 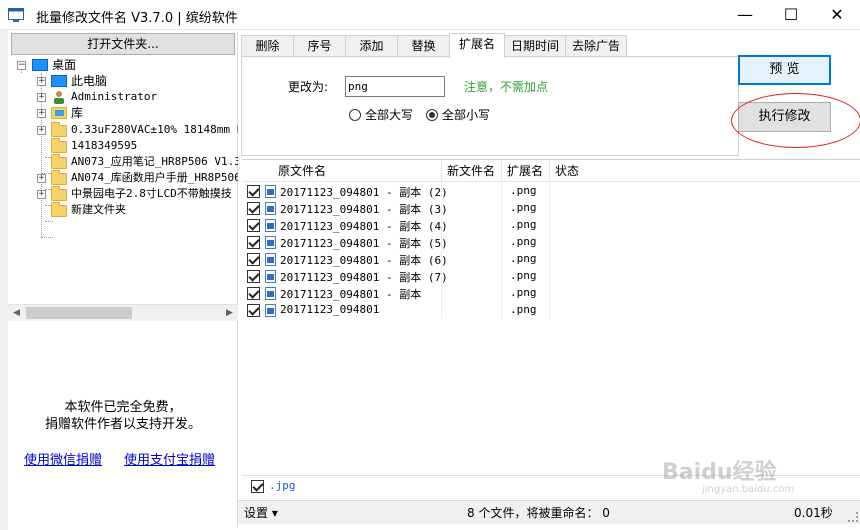 I want to click on table-row: 20171123_094801 - 副本 (5) .png, so click(x=551, y=242).